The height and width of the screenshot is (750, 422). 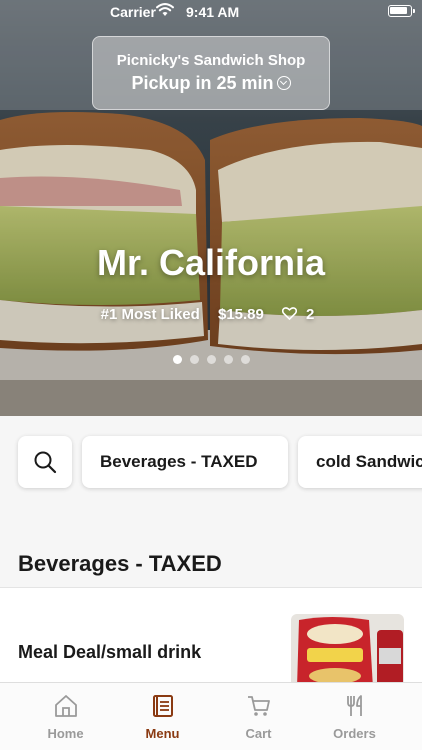 I want to click on search-button, so click(x=45, y=462).